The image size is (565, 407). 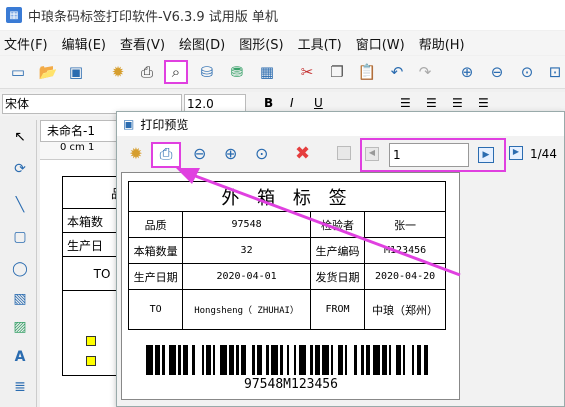 What do you see at coordinates (442, 43) in the screenshot?
I see `menu-help: 帮助(H)` at bounding box center [442, 43].